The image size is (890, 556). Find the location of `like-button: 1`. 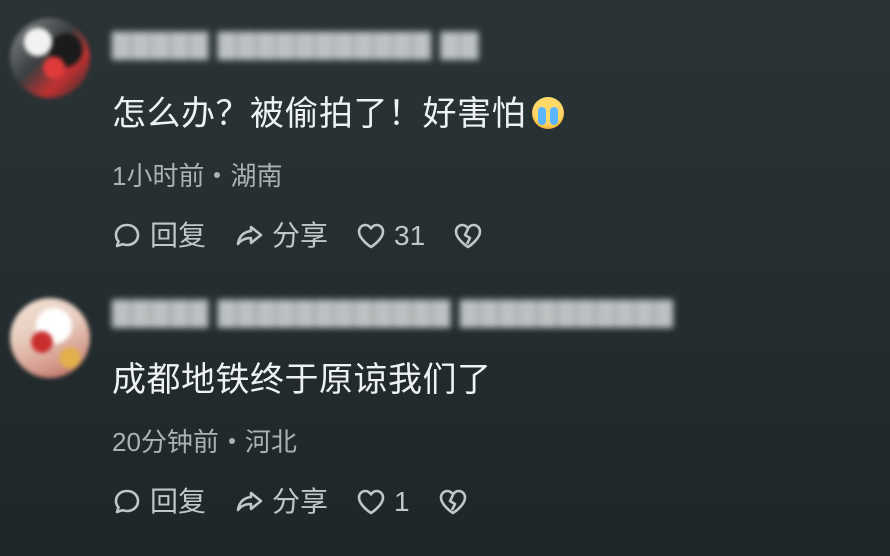

like-button: 1 is located at coordinates (383, 502).